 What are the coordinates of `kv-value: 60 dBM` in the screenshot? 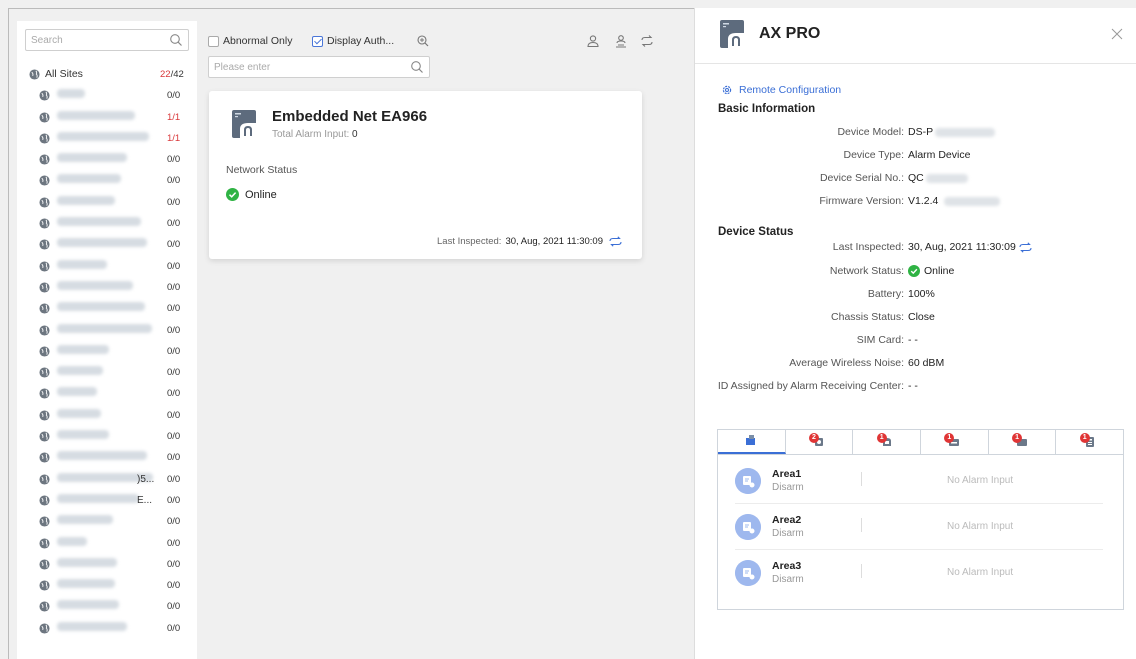 It's located at (926, 363).